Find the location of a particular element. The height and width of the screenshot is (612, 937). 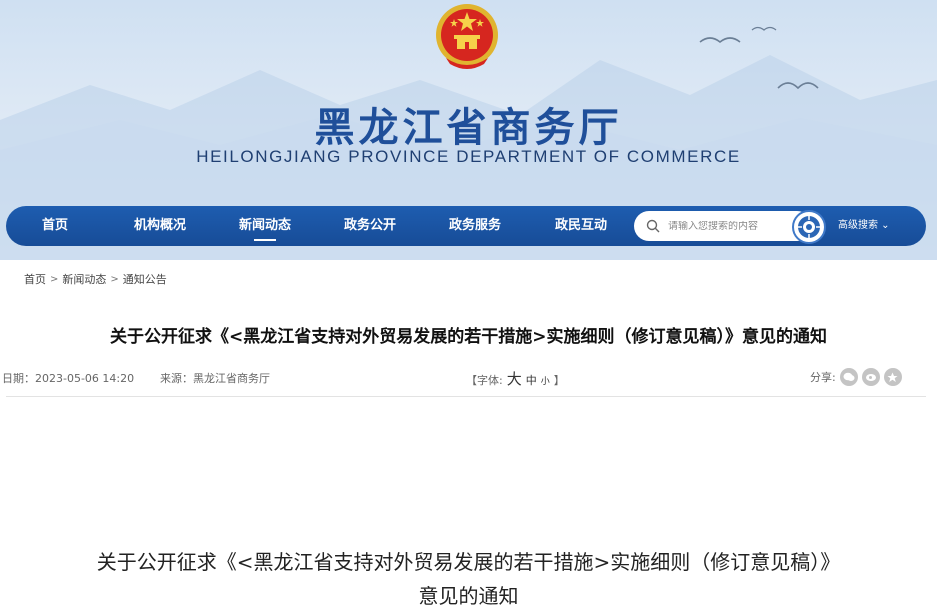

weibo-share-icon is located at coordinates (870, 377).